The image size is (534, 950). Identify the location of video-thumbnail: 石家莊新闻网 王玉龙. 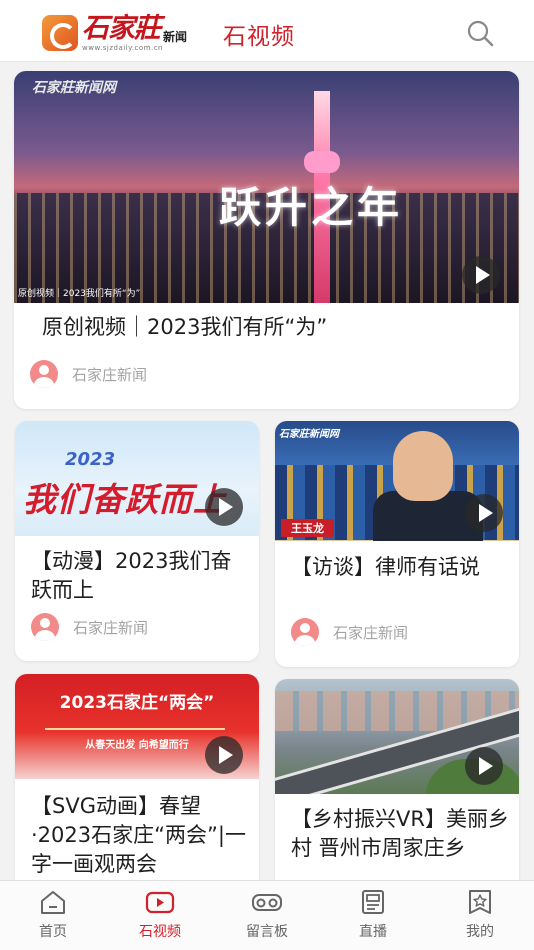
(397, 481).